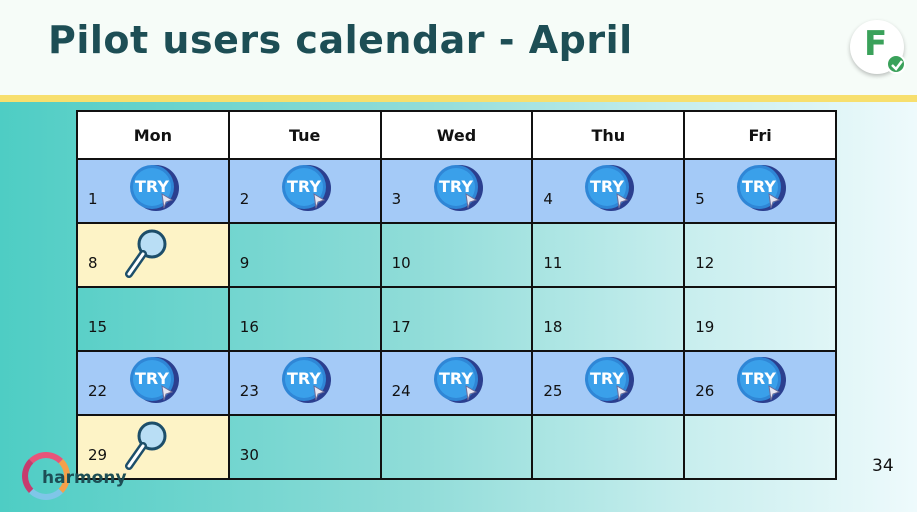 The image size is (917, 512). Describe the element at coordinates (883, 466) in the screenshot. I see `page-number: 34` at that location.